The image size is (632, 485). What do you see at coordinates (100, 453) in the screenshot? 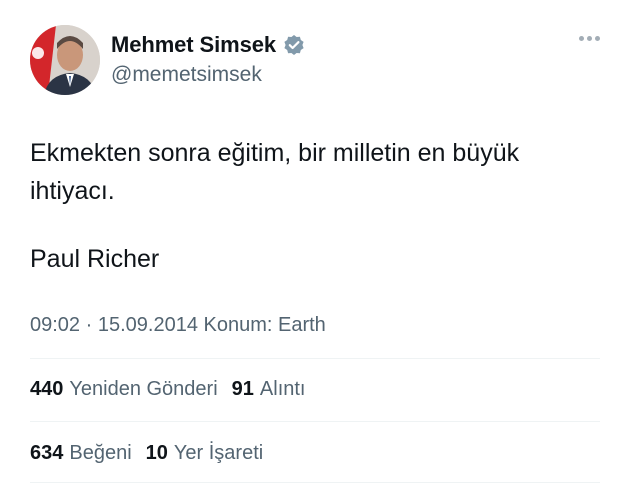
I see `like-label: Beğeni` at bounding box center [100, 453].